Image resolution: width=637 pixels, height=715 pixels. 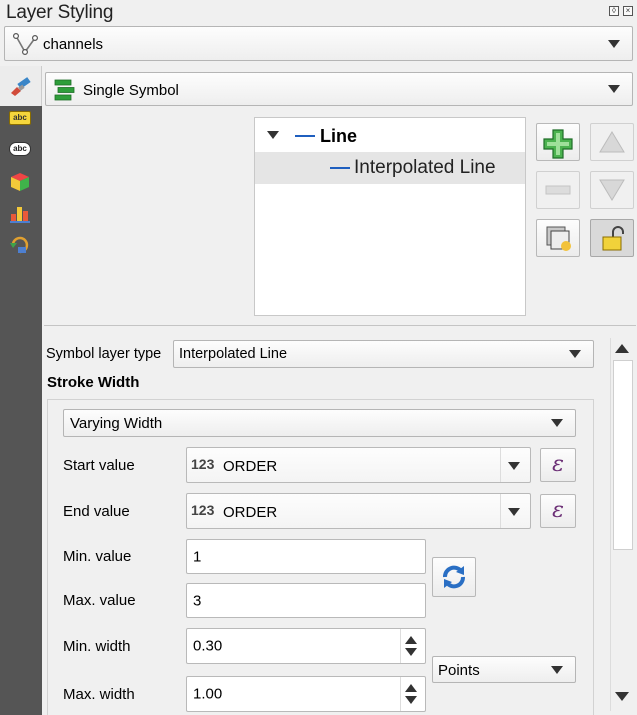 What do you see at coordinates (319, 423) in the screenshot?
I see `stroke-width-mode-select: Varying Width` at bounding box center [319, 423].